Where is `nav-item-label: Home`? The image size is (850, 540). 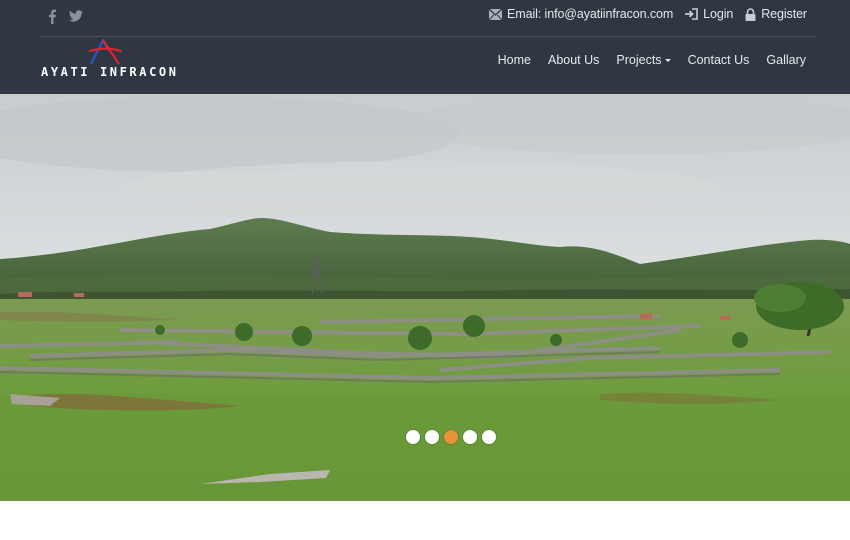 nav-item-label: Home is located at coordinates (514, 60).